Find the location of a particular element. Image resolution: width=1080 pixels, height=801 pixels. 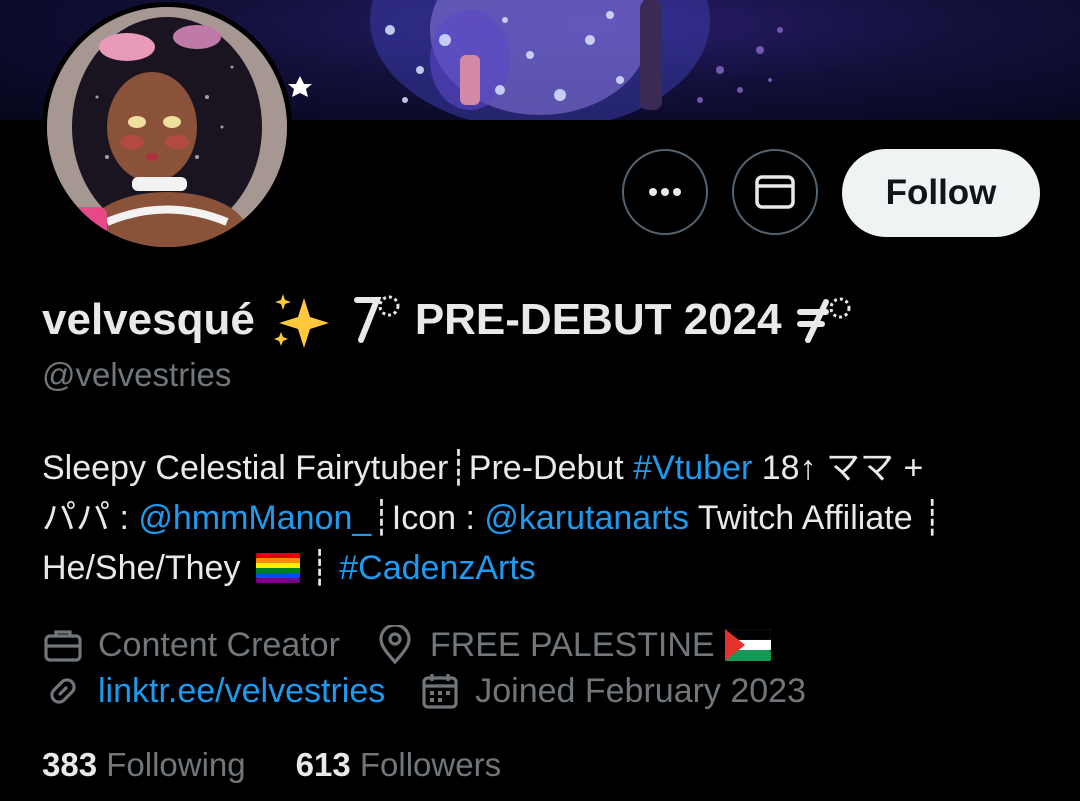

message-button is located at coordinates (775, 192).